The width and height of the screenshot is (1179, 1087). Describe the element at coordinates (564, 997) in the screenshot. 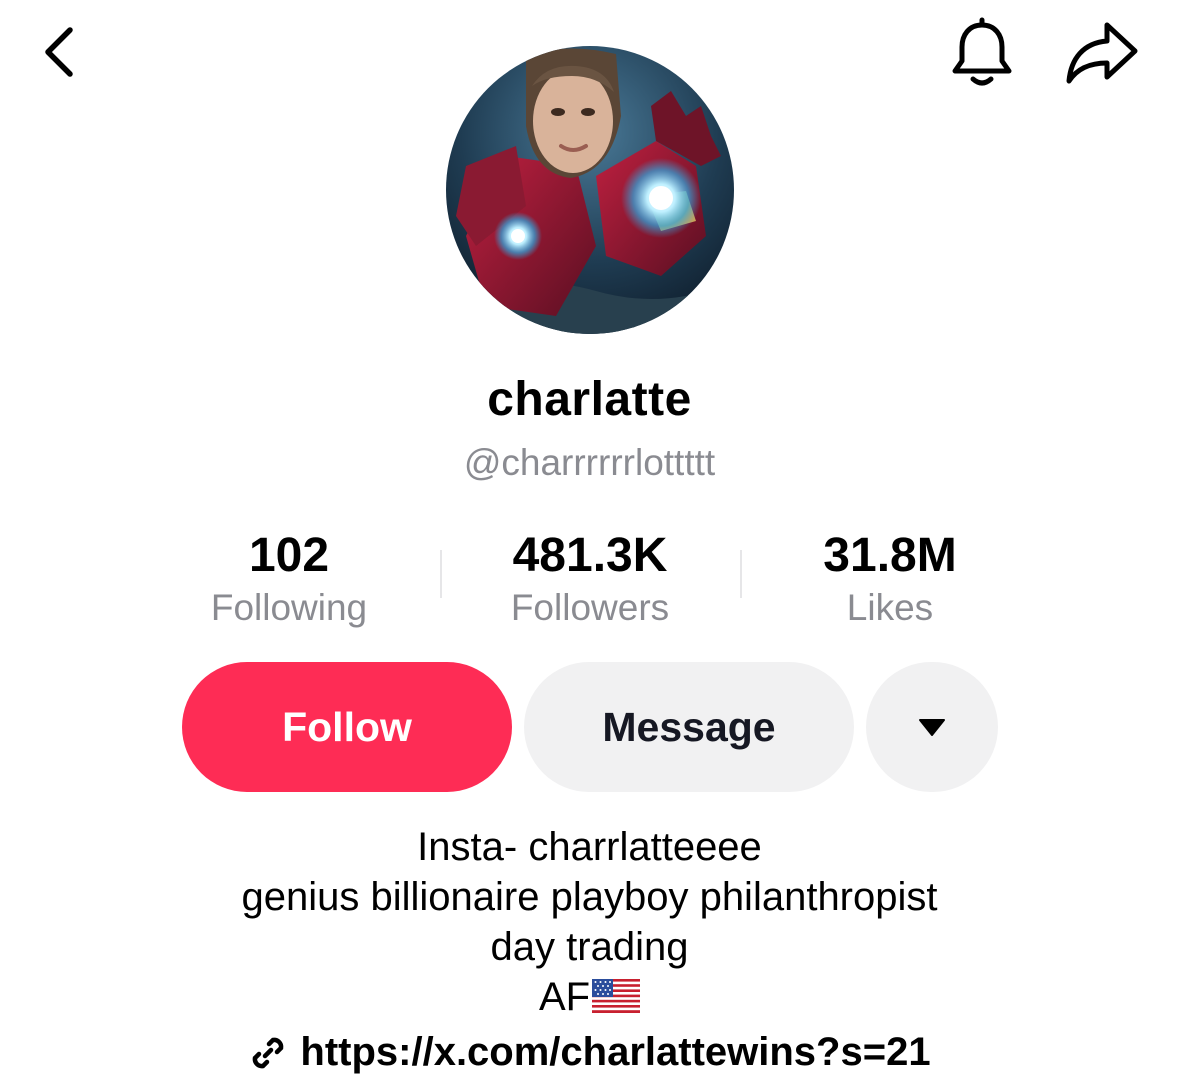

I see `bio-line-text: AF` at that location.